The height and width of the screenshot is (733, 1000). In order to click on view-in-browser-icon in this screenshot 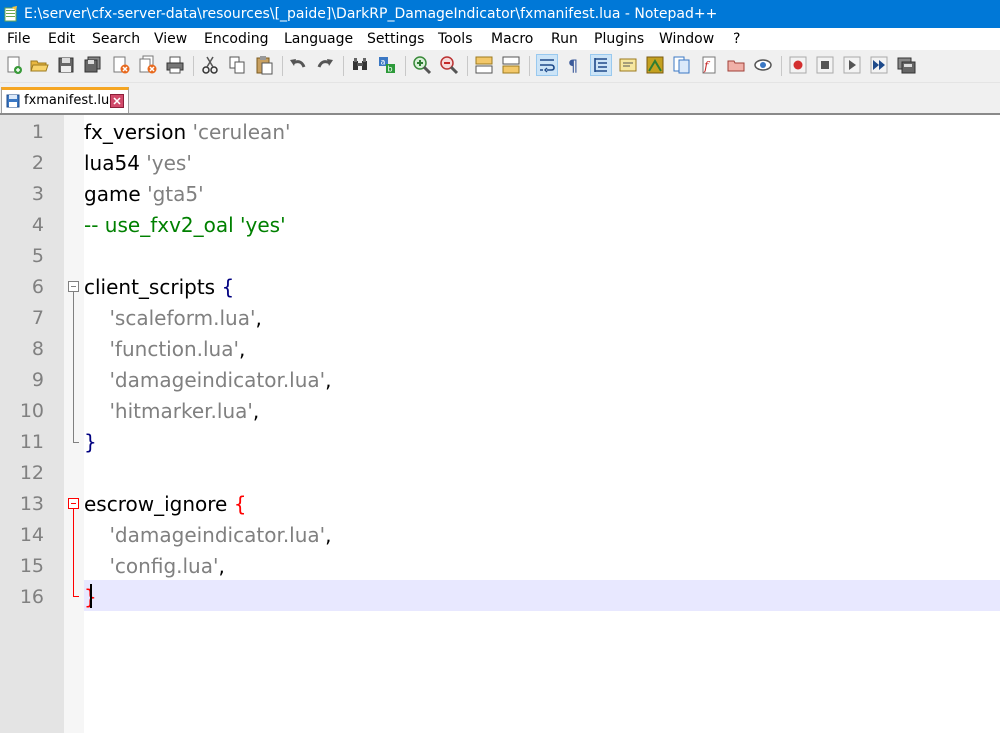, I will do `click(763, 65)`.